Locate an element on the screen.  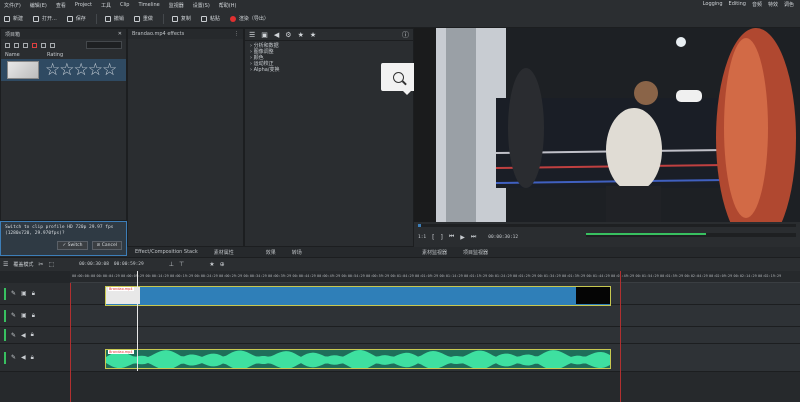
undo-button: 撤销 is located at coordinates (114, 18).